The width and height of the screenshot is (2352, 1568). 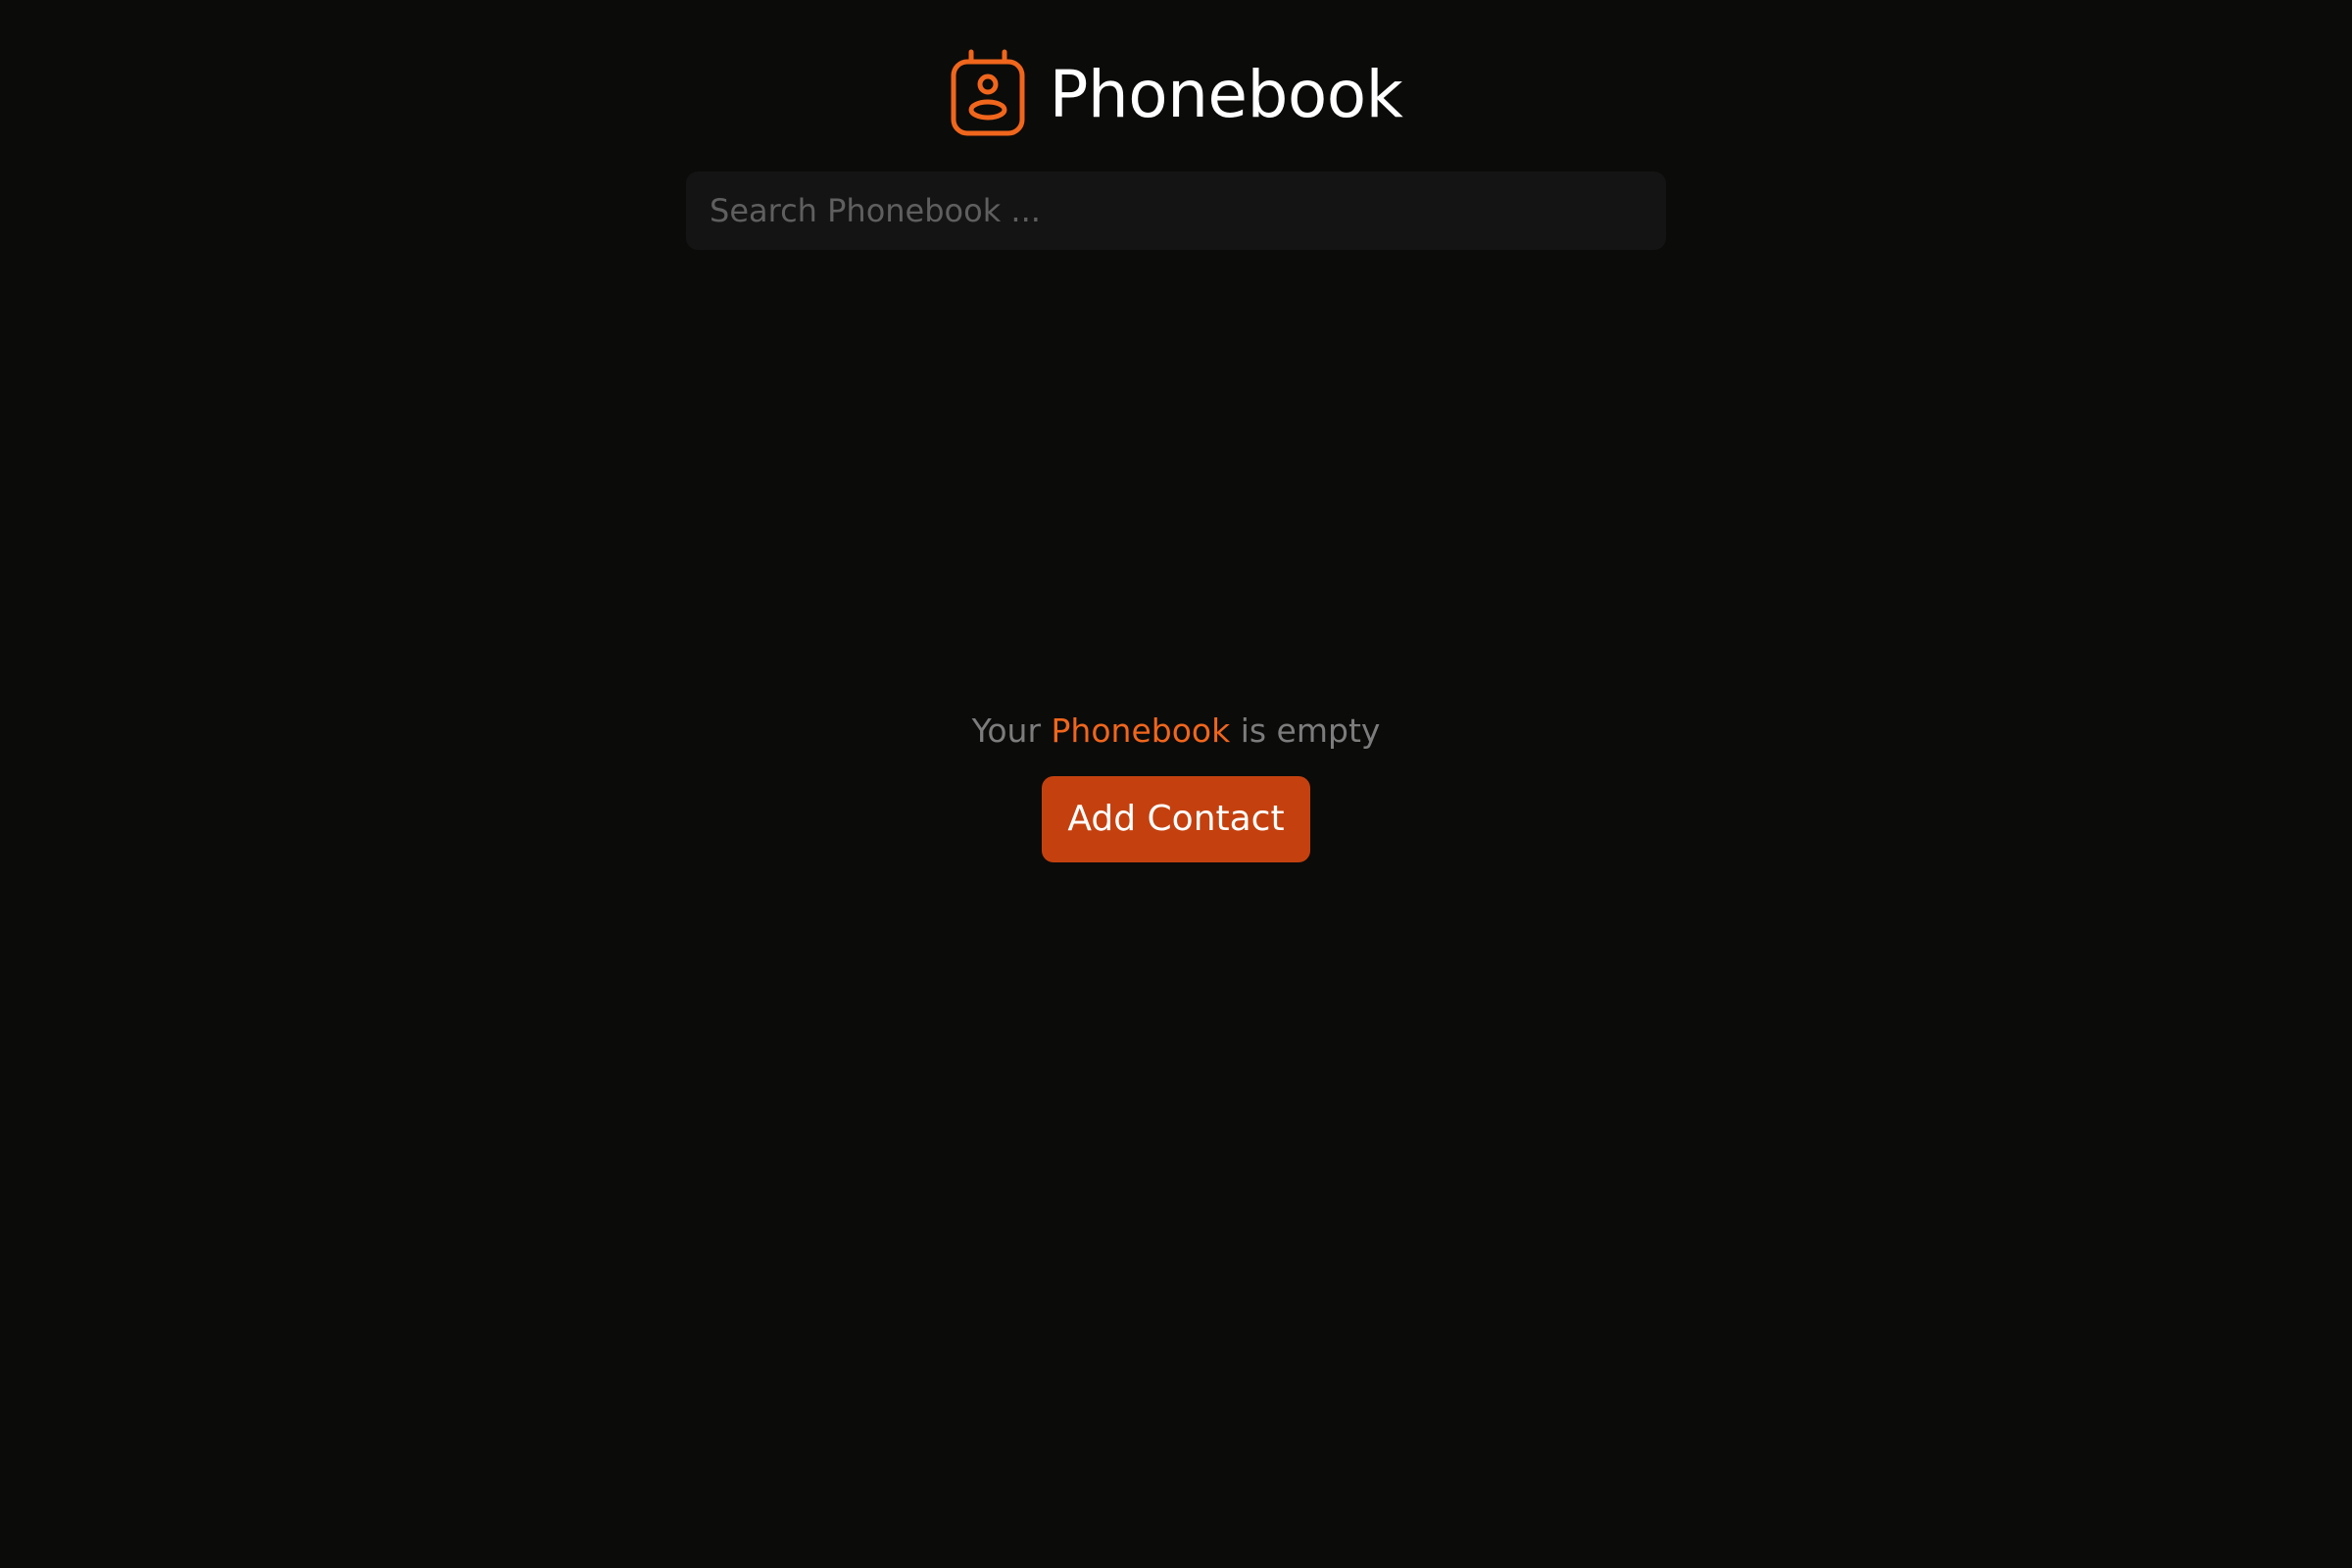 What do you see at coordinates (1176, 819) in the screenshot?
I see `add-contact-button: Add Contact` at bounding box center [1176, 819].